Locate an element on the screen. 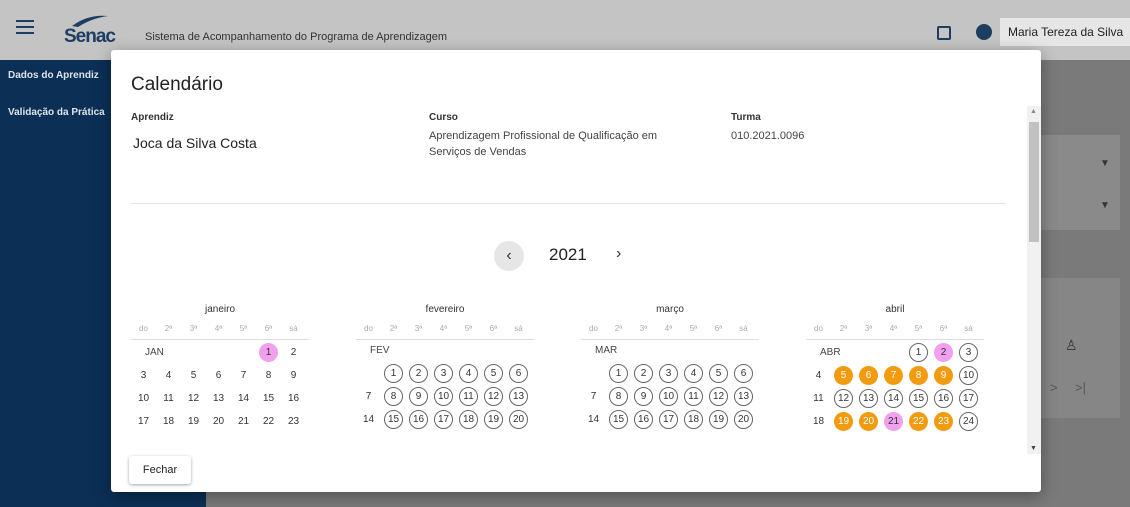  prev-year-button: ‹ is located at coordinates (509, 256).